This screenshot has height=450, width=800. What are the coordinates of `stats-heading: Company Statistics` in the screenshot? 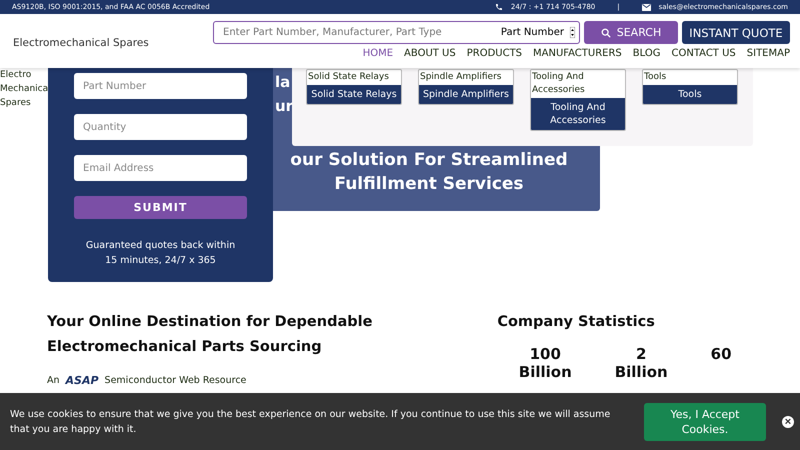 It's located at (576, 322).